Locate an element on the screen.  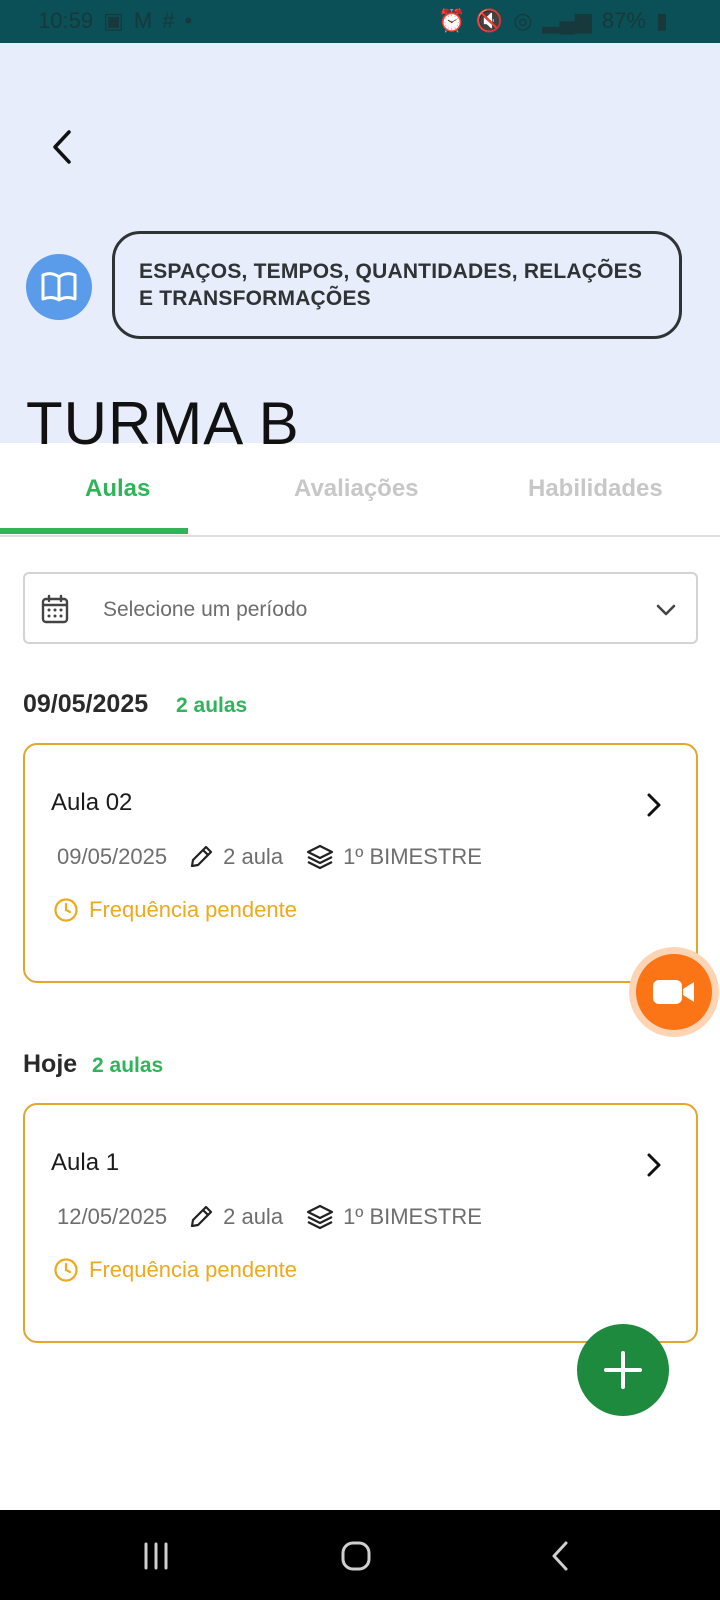
period-select: Selecione um período is located at coordinates (360, 608).